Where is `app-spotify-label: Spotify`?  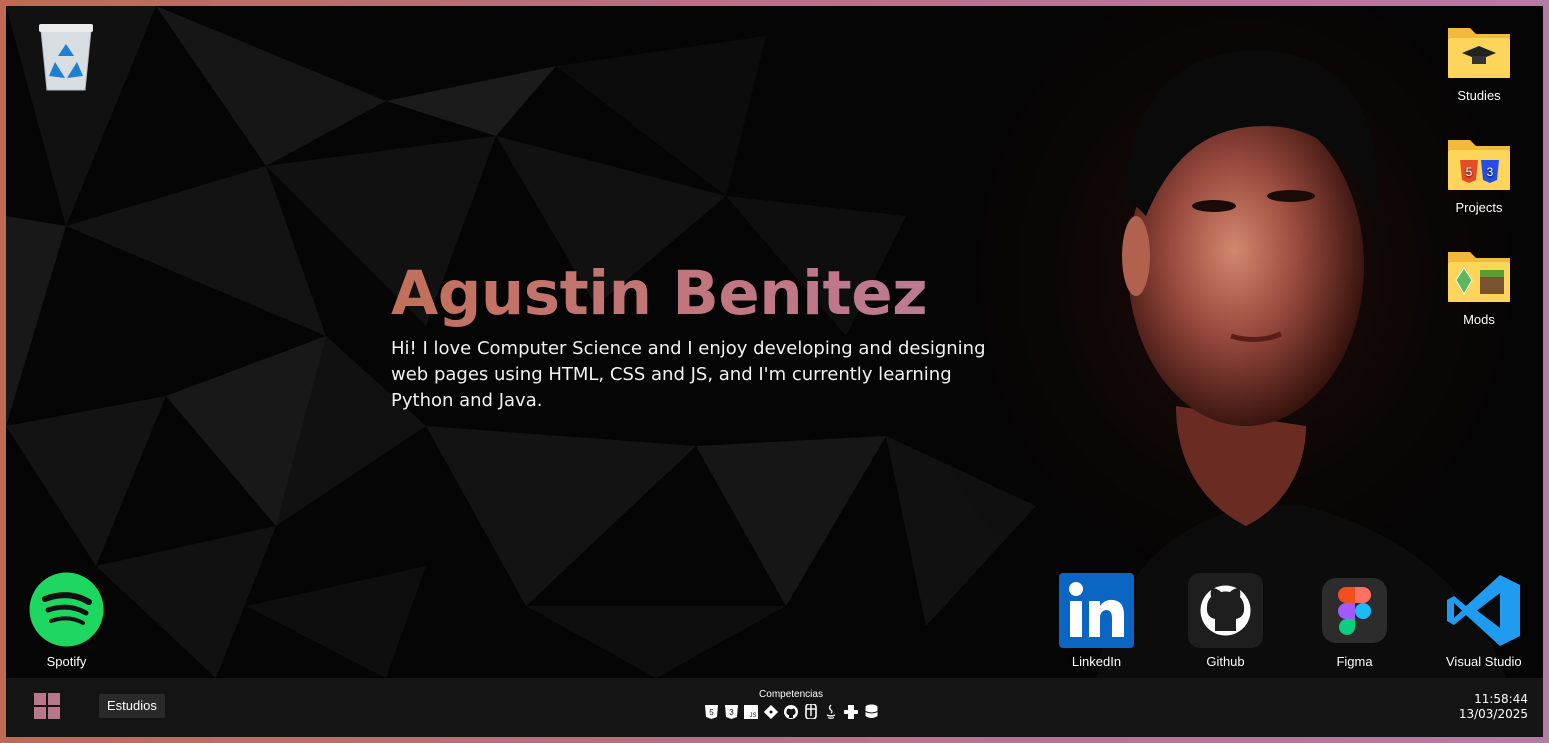
app-spotify-label: Spotify is located at coordinates (66, 661).